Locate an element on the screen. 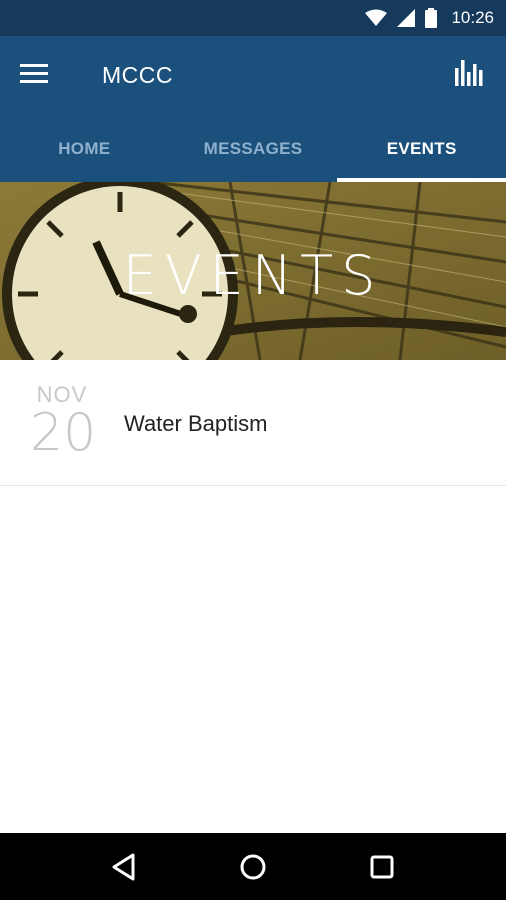 This screenshot has height=900, width=506. cell-signal-icon is located at coordinates (406, 18).